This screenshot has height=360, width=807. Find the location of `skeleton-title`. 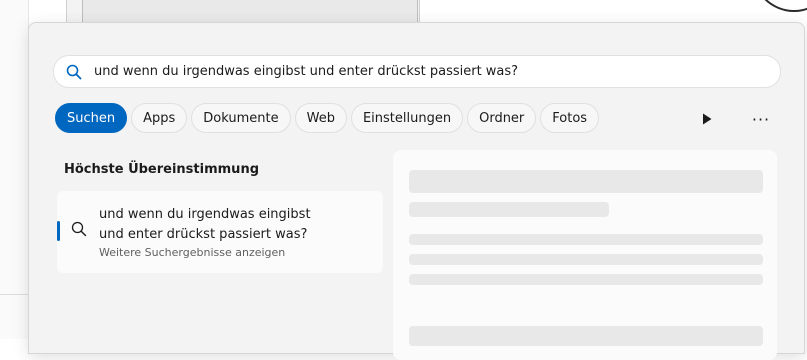

skeleton-title is located at coordinates (586, 181).